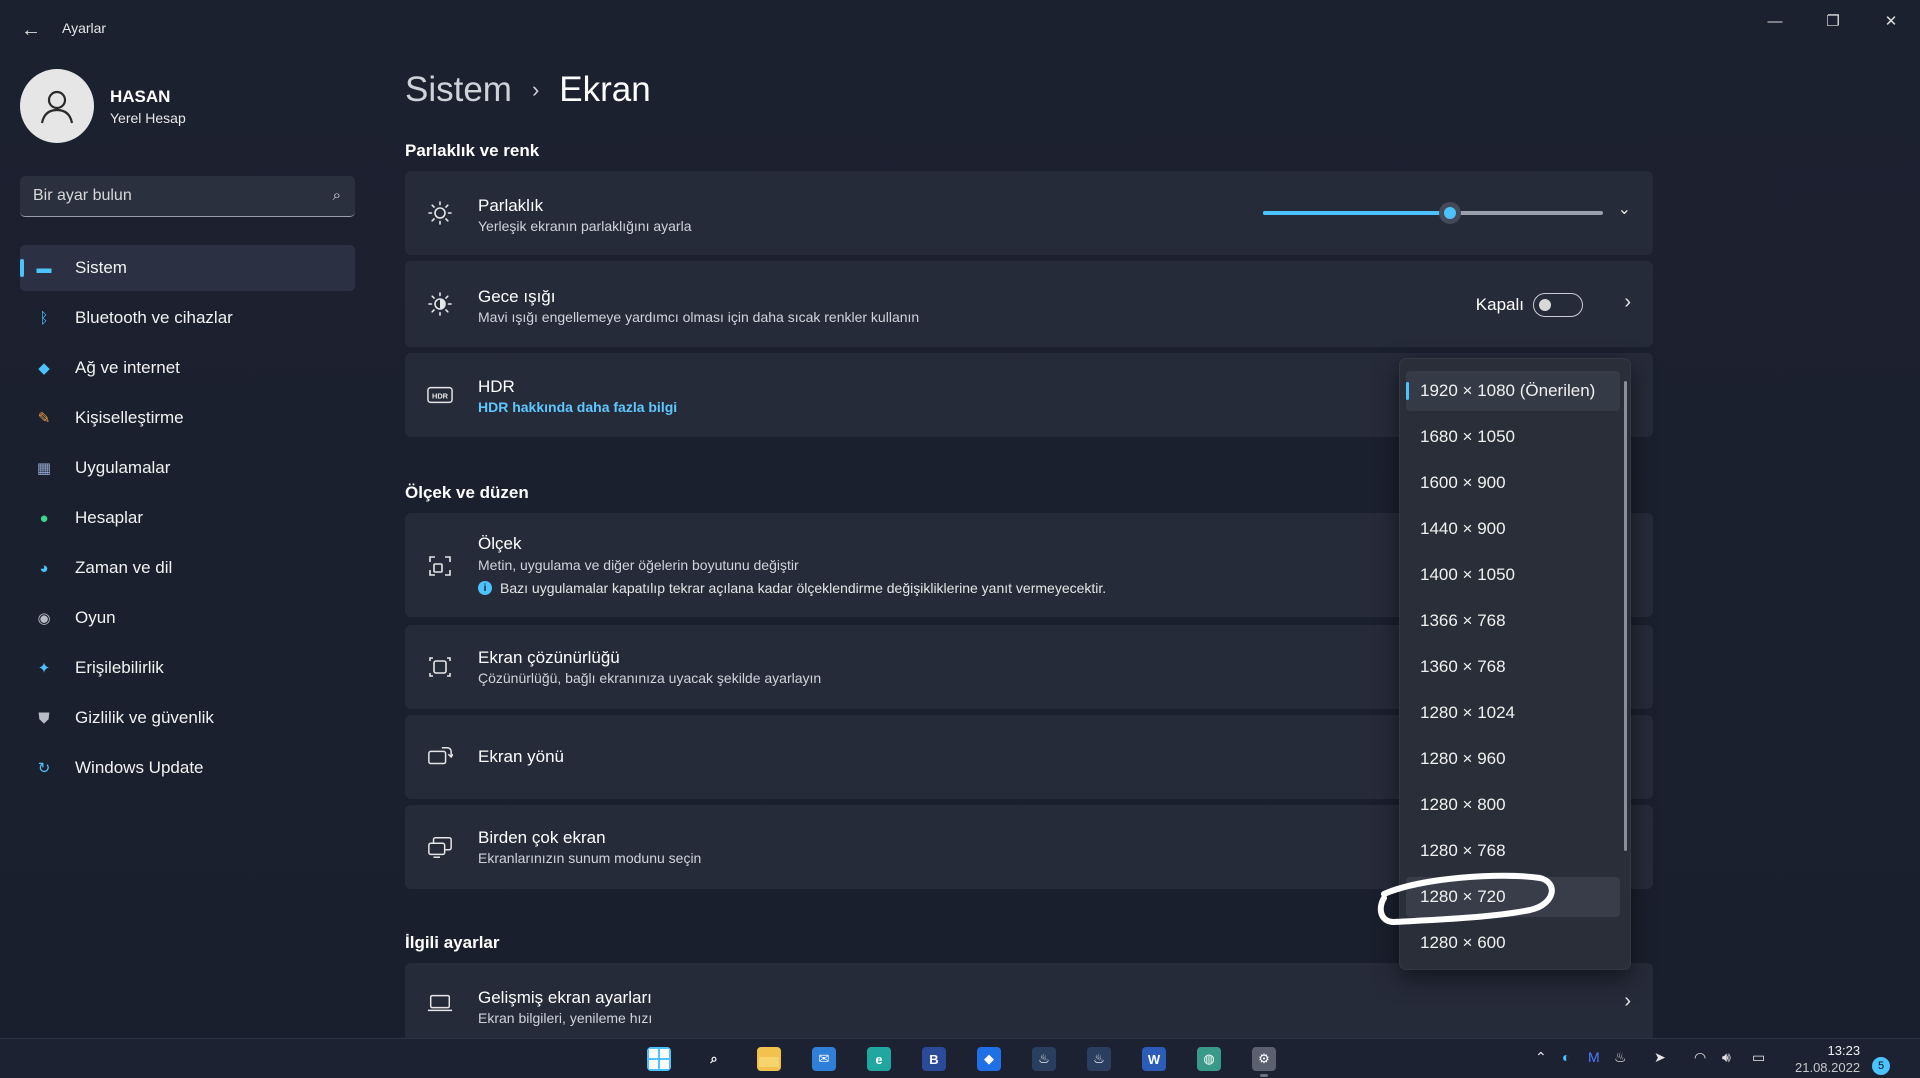 Image resolution: width=1920 pixels, height=1078 pixels. Describe the element at coordinates (1513, 621) in the screenshot. I see `resolution-option: 1366 × 768` at that location.